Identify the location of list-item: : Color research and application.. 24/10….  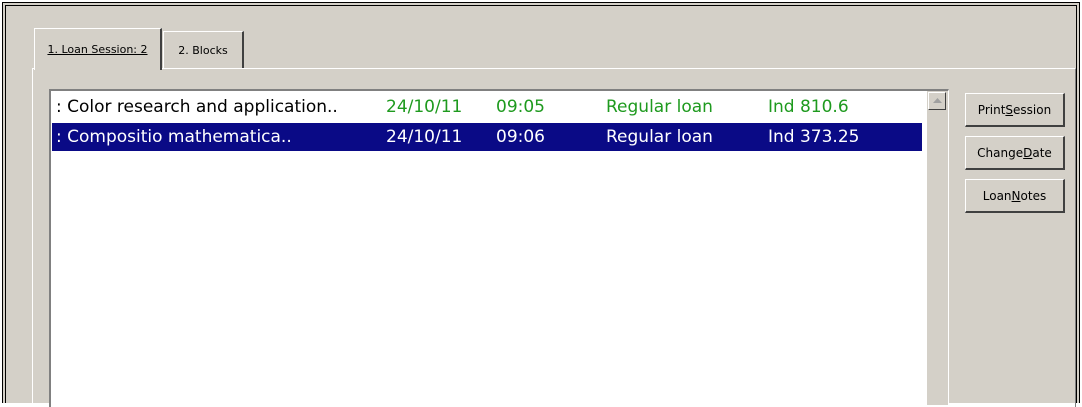
(487, 107).